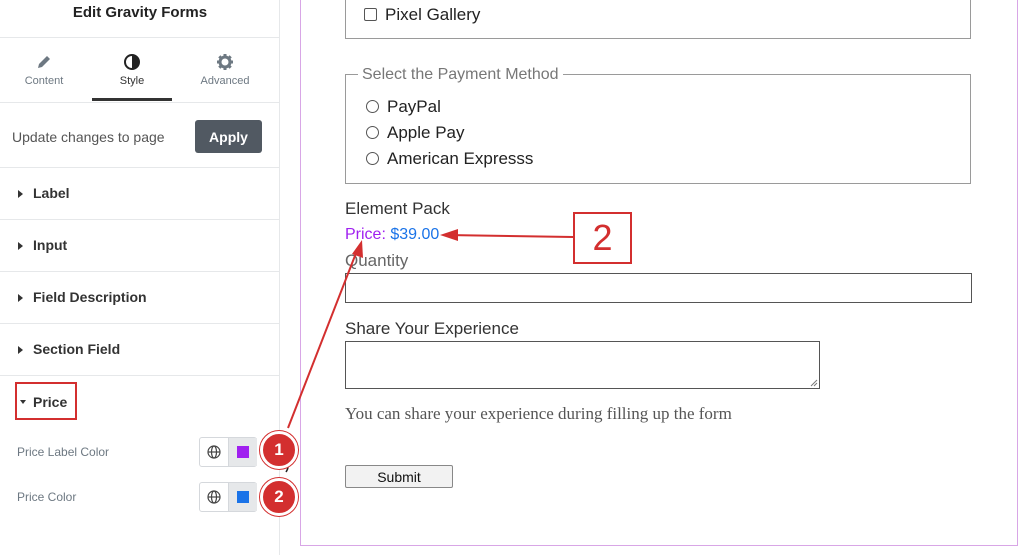 Image resolution: width=1024 pixels, height=555 pixels. What do you see at coordinates (582, 365) in the screenshot?
I see `experience-textarea` at bounding box center [582, 365].